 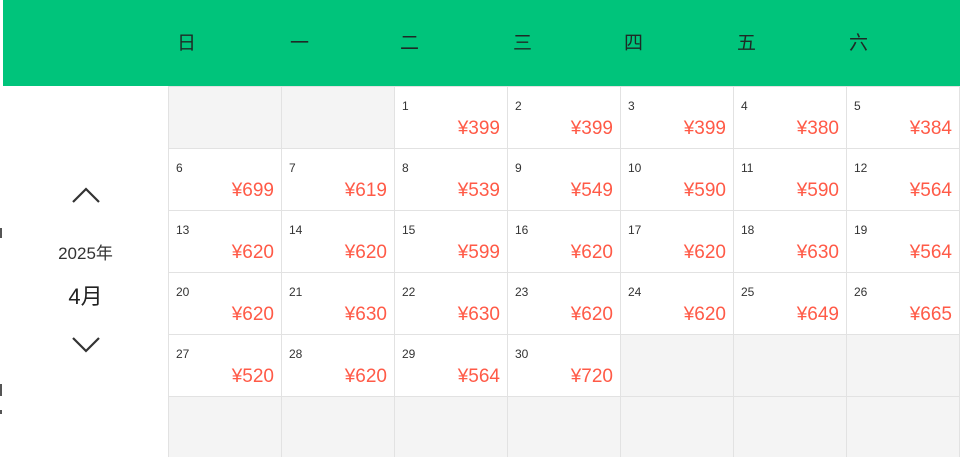 I want to click on day-cell: 11 ¥590, so click(x=790, y=180).